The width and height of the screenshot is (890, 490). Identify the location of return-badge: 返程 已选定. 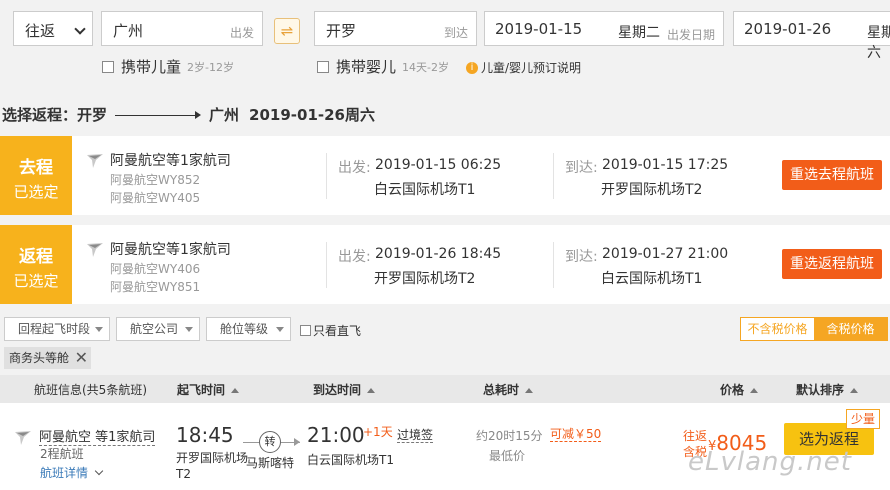
(36, 264).